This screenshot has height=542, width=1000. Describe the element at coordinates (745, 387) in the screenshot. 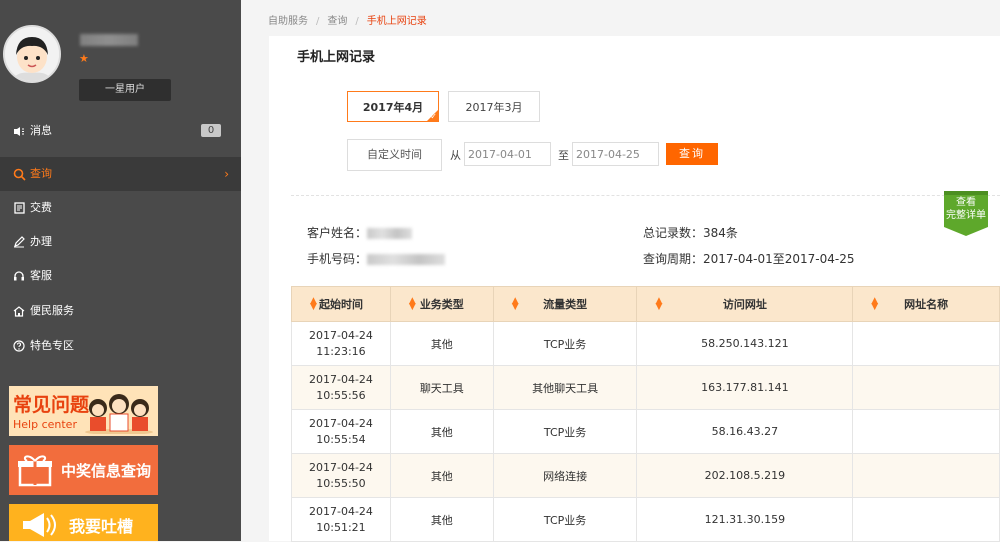

I see `cell-url: 163.177.81.141` at that location.